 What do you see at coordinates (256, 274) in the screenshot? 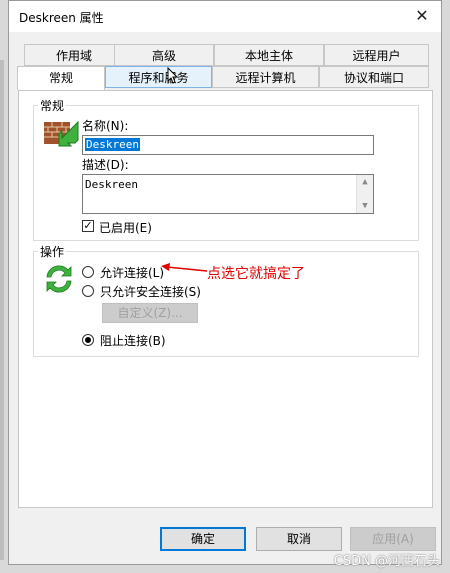
I see `annotation-text: 点选它就搞定了` at bounding box center [256, 274].